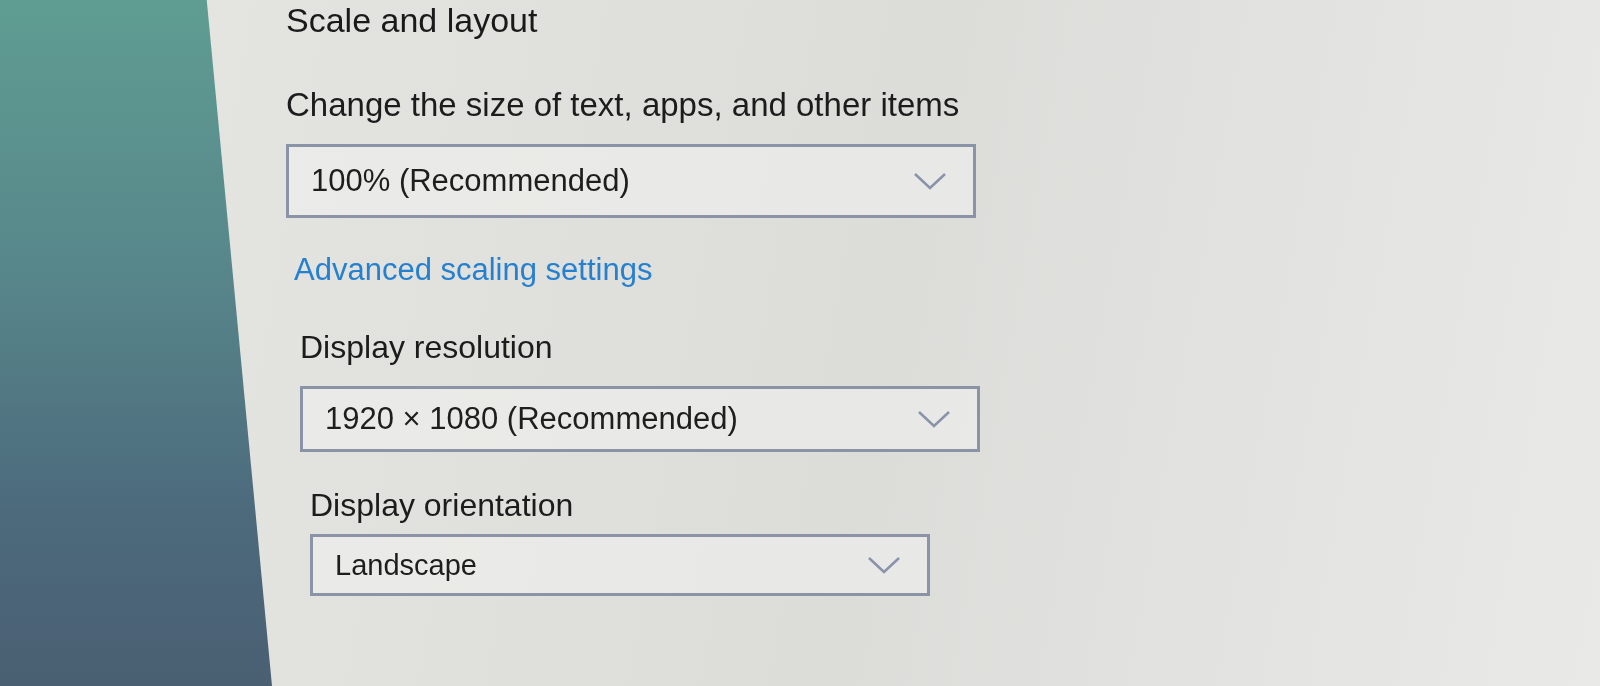  I want to click on setting-label: Display orientation, so click(442, 505).